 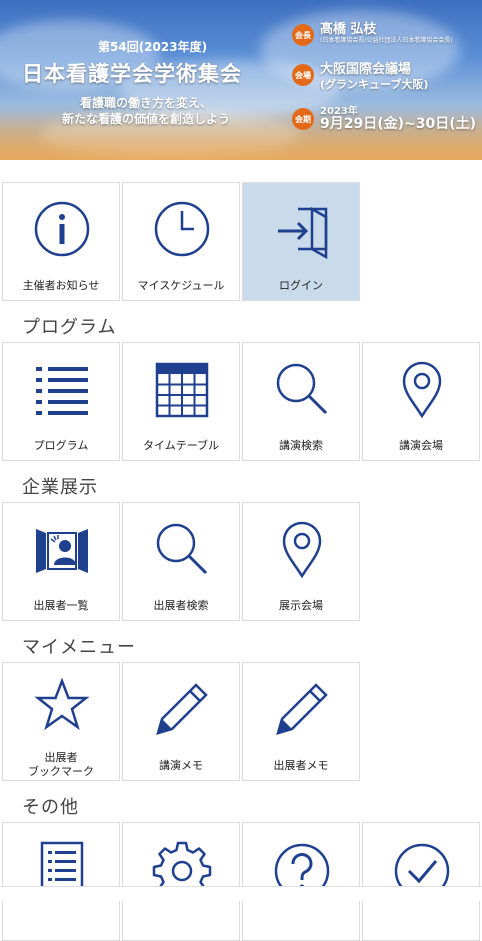 I want to click on tile-timetable: タイムテーブル, so click(x=181, y=401).